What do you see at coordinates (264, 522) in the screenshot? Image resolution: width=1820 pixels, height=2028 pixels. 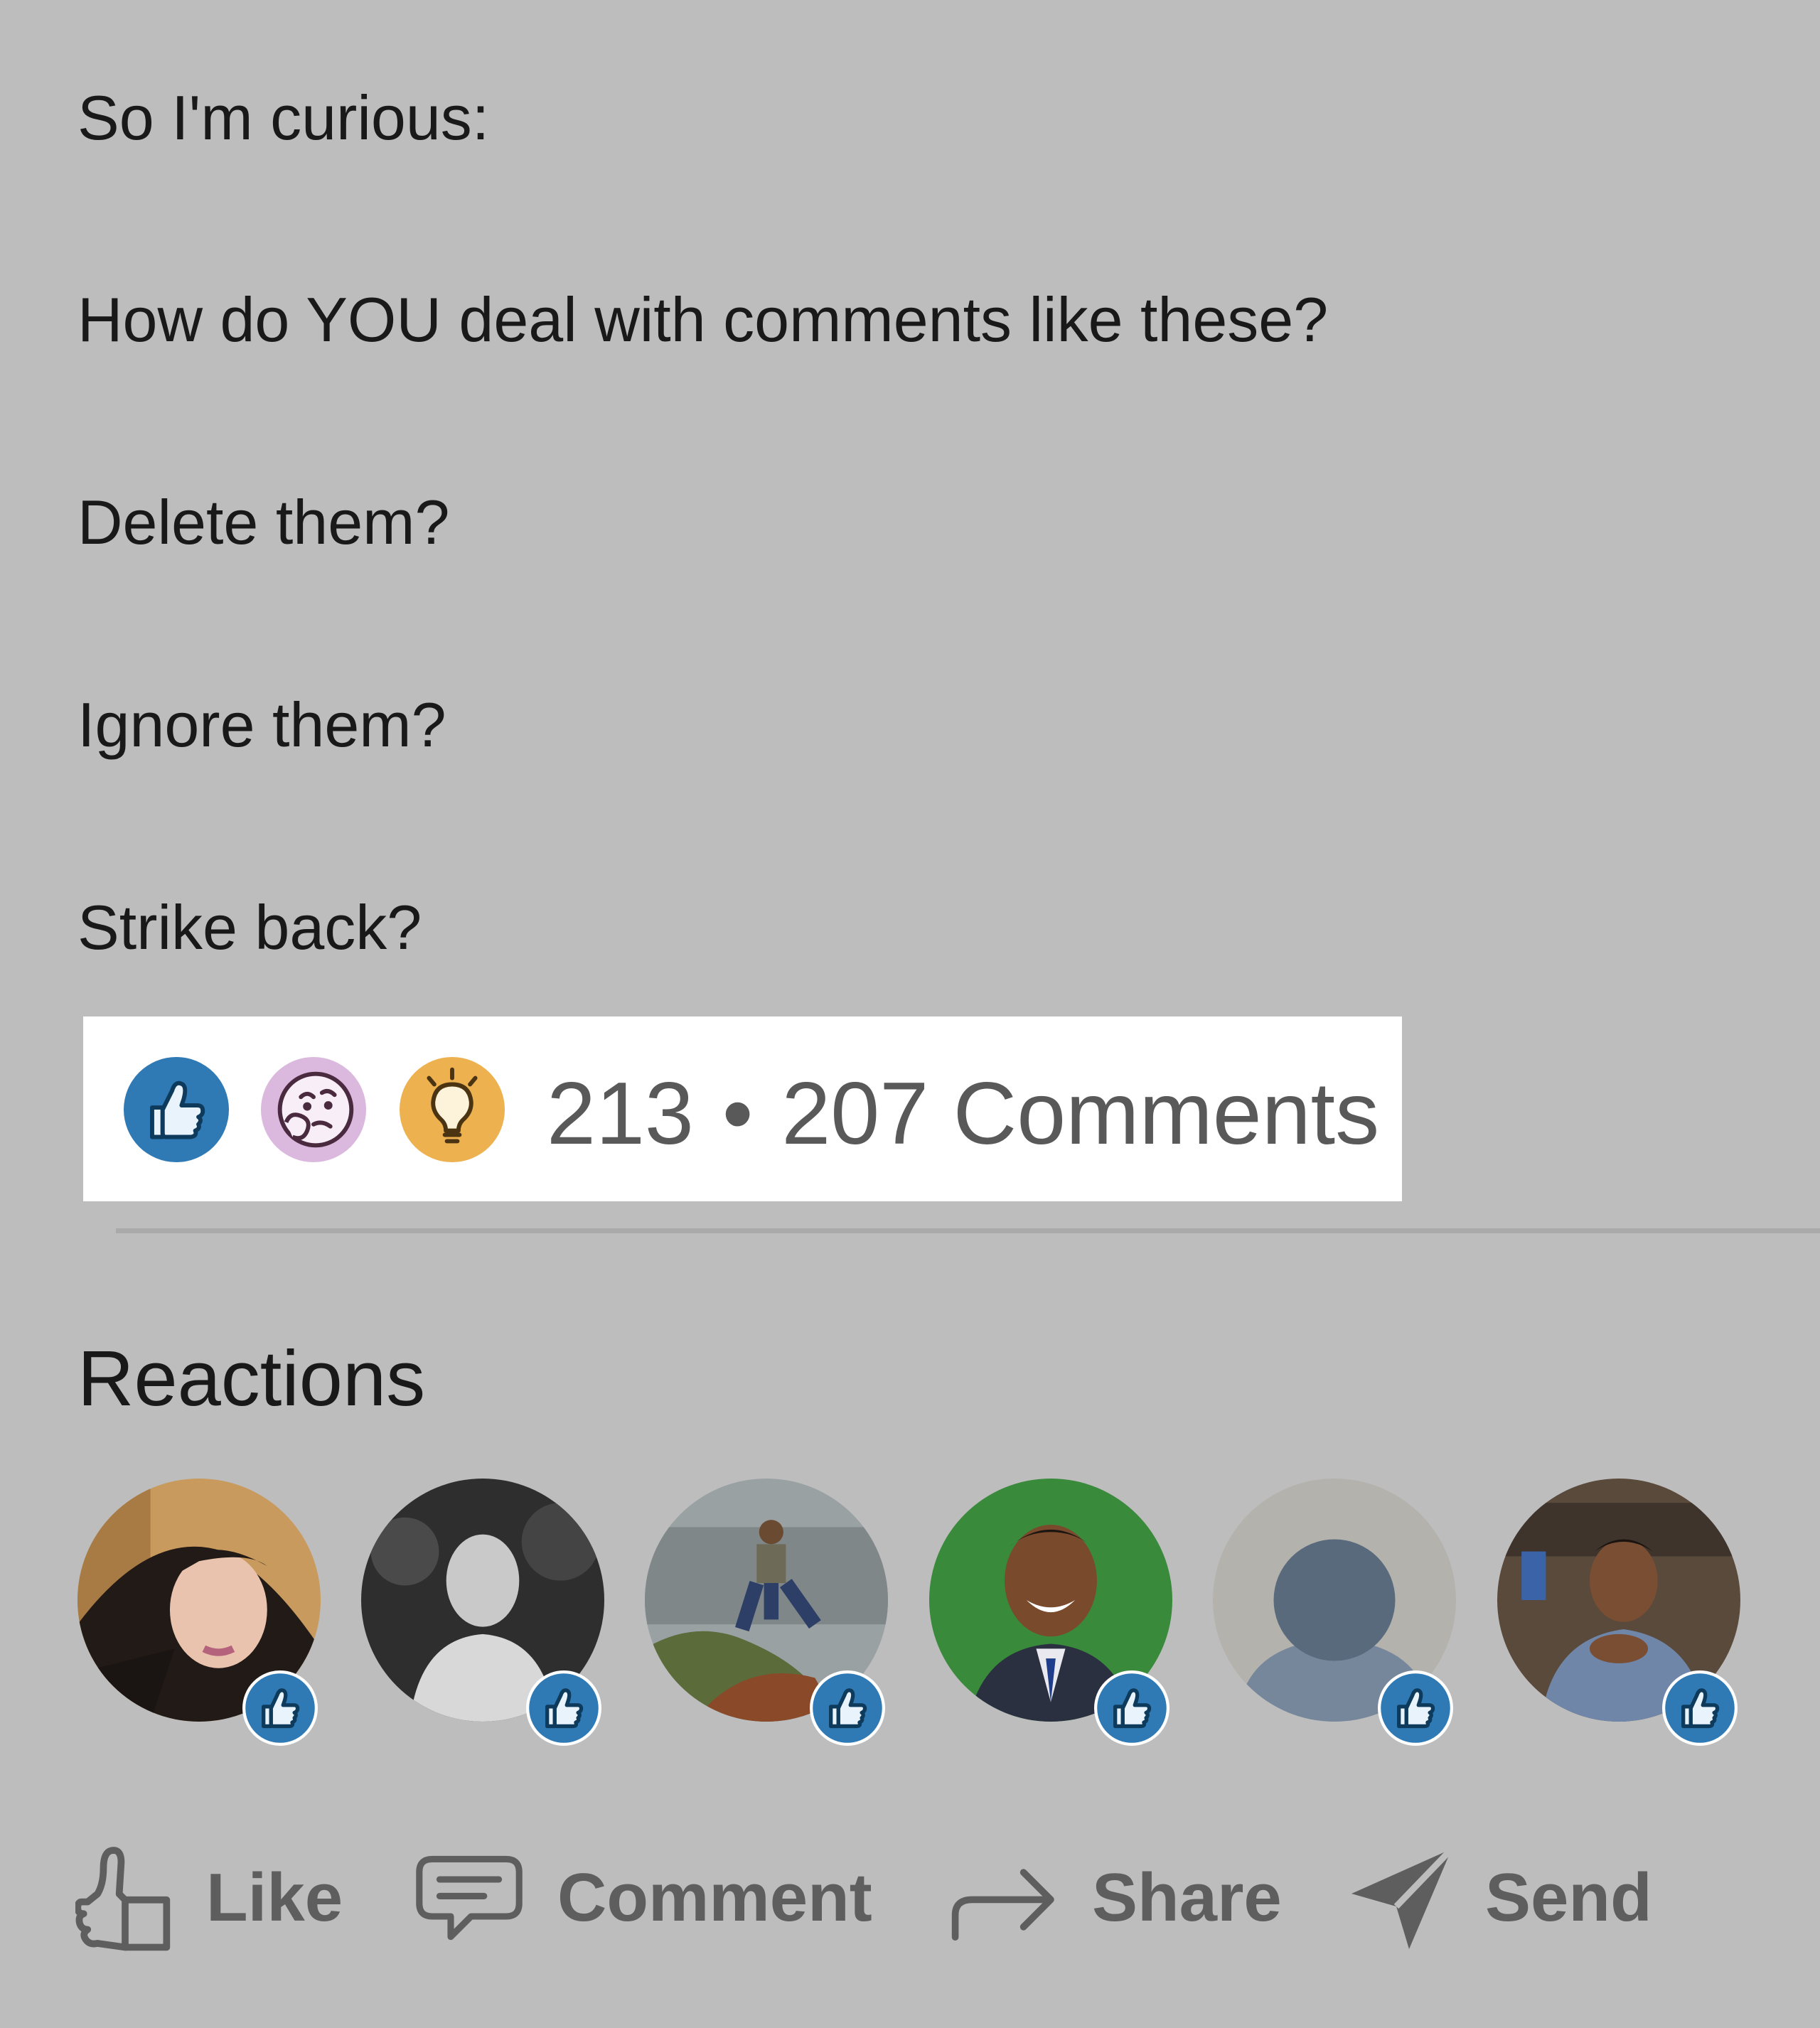 I see `post-line: Delete them?` at bounding box center [264, 522].